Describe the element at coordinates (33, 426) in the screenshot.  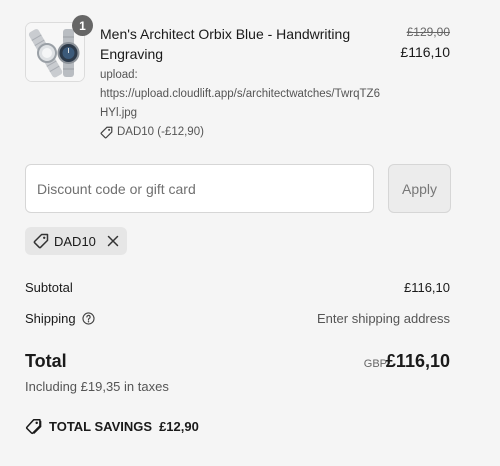
I see `tags-icon` at that location.